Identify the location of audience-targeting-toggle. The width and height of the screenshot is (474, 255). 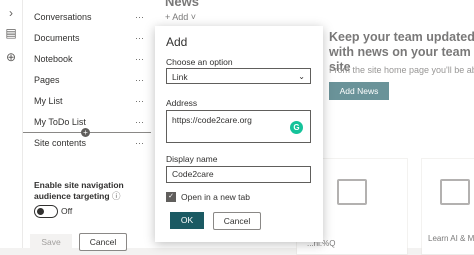
(46, 211).